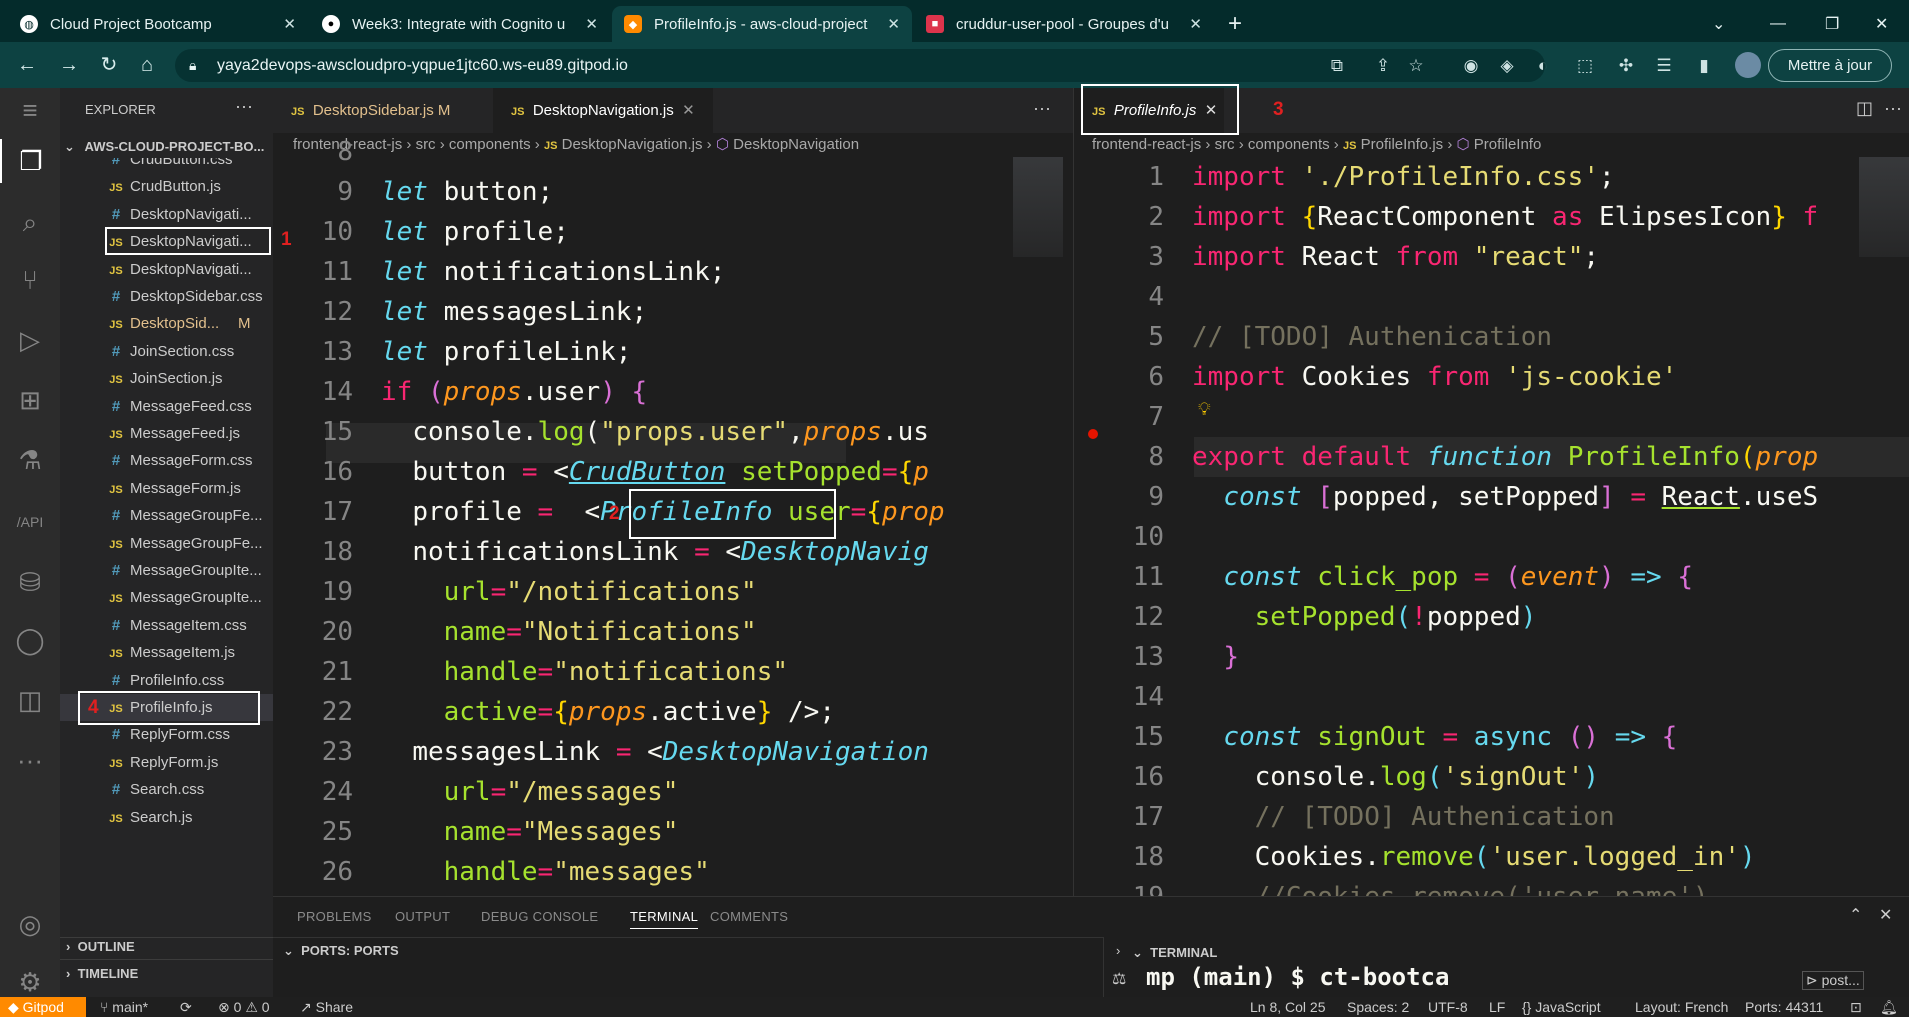 Image resolution: width=1909 pixels, height=1017 pixels. I want to click on minimize-icon: —, so click(1778, 24).